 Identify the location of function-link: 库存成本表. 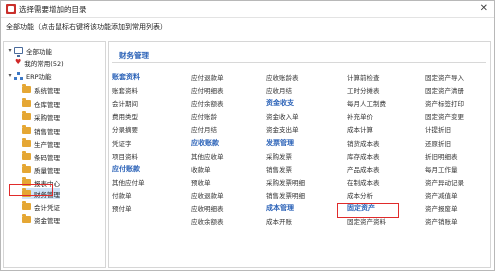
(363, 156).